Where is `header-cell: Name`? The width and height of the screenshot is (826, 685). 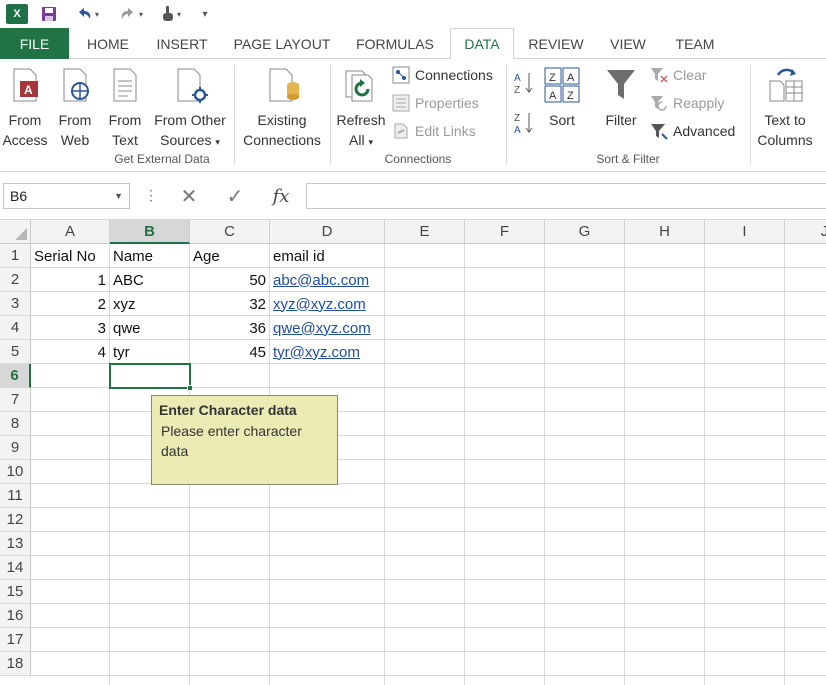
header-cell: Name is located at coordinates (149, 256).